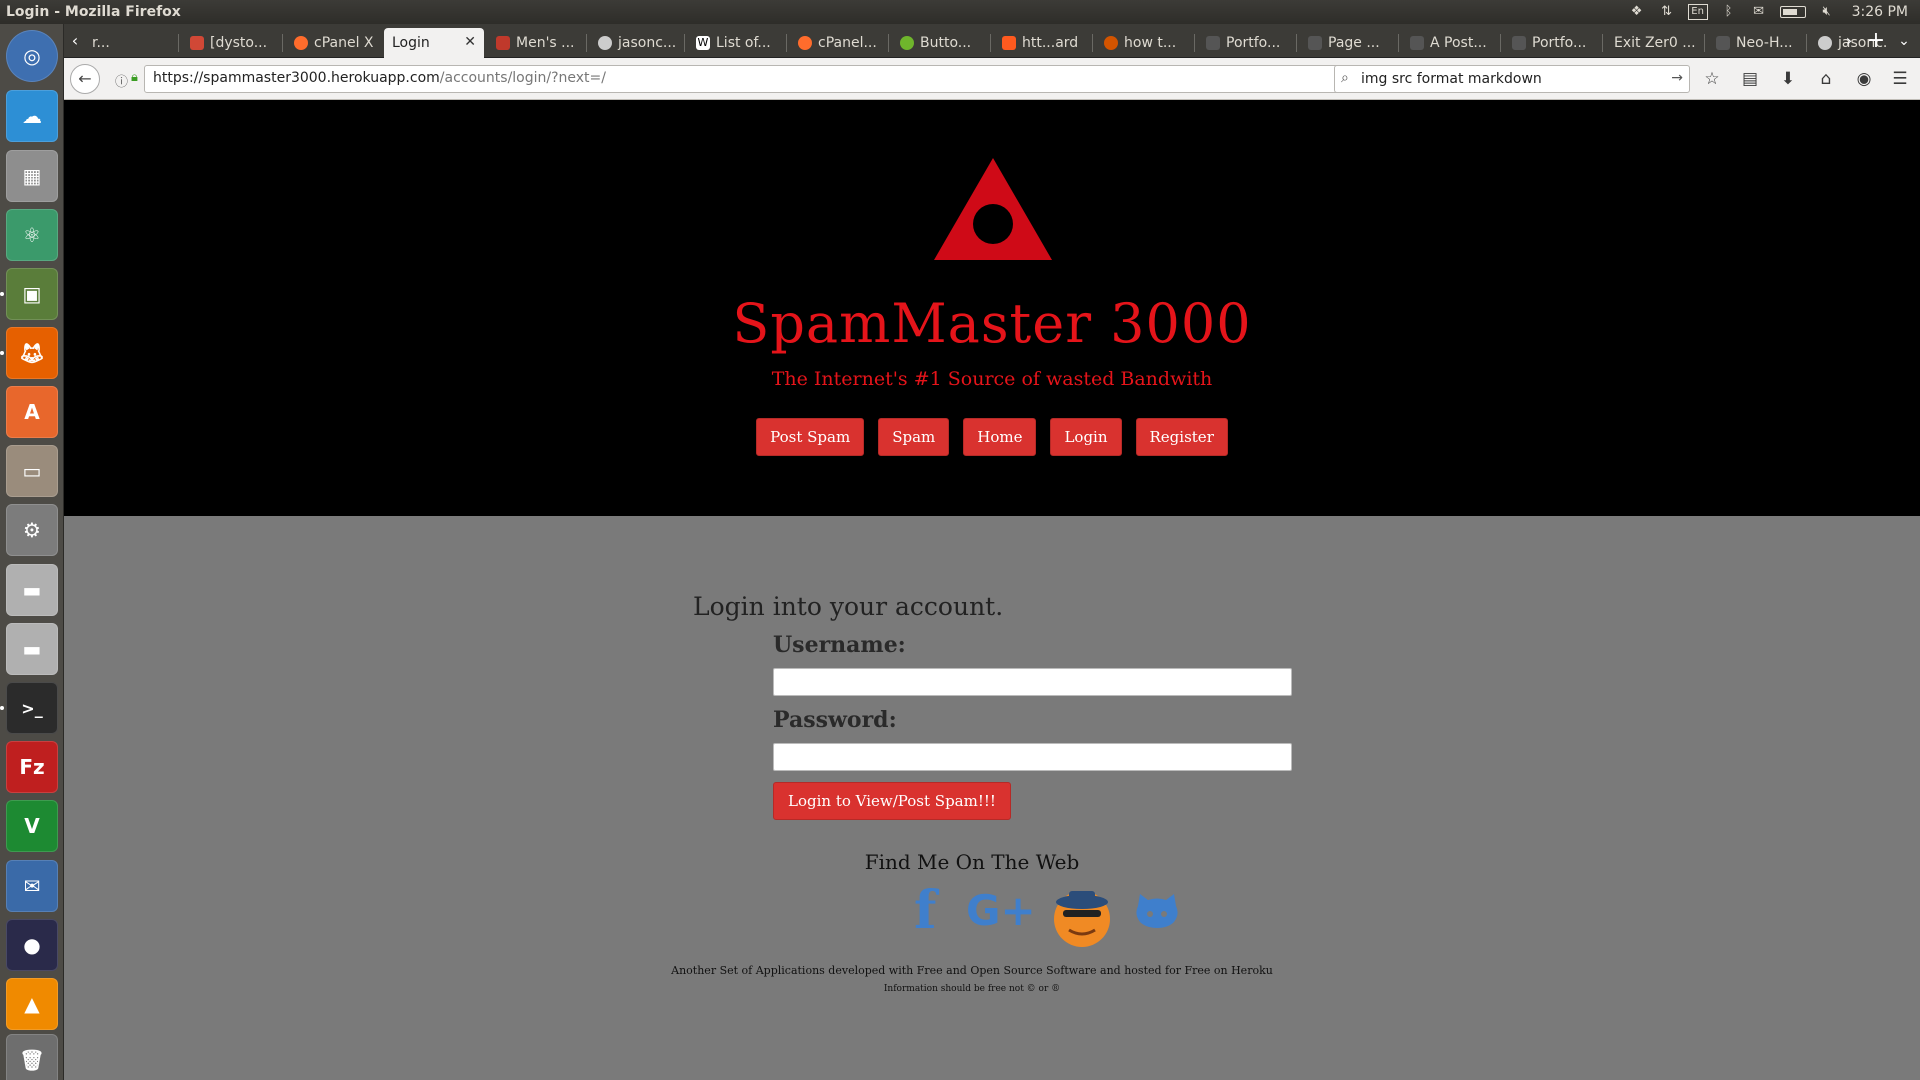  What do you see at coordinates (411, 43) in the screenshot?
I see `tab-label: Login` at bounding box center [411, 43].